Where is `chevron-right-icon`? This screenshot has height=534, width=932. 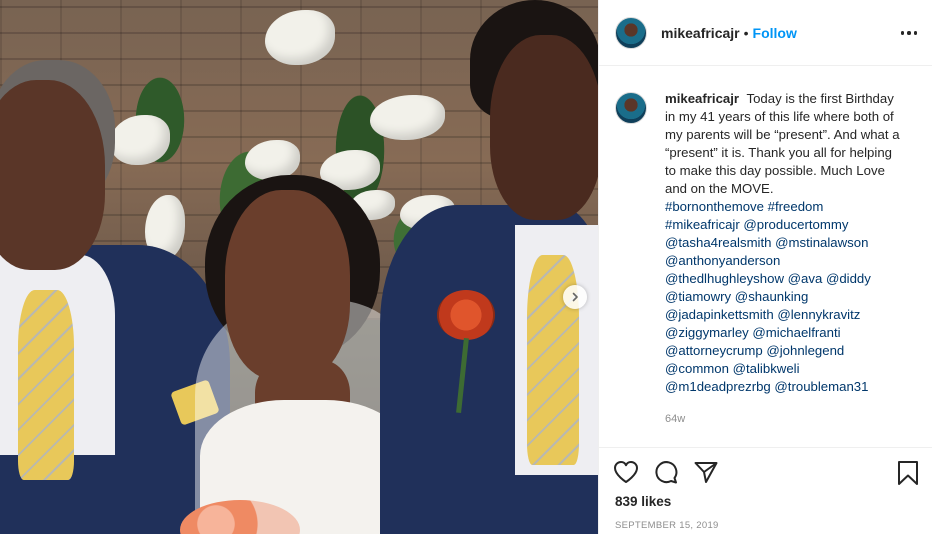 chevron-right-icon is located at coordinates (575, 297).